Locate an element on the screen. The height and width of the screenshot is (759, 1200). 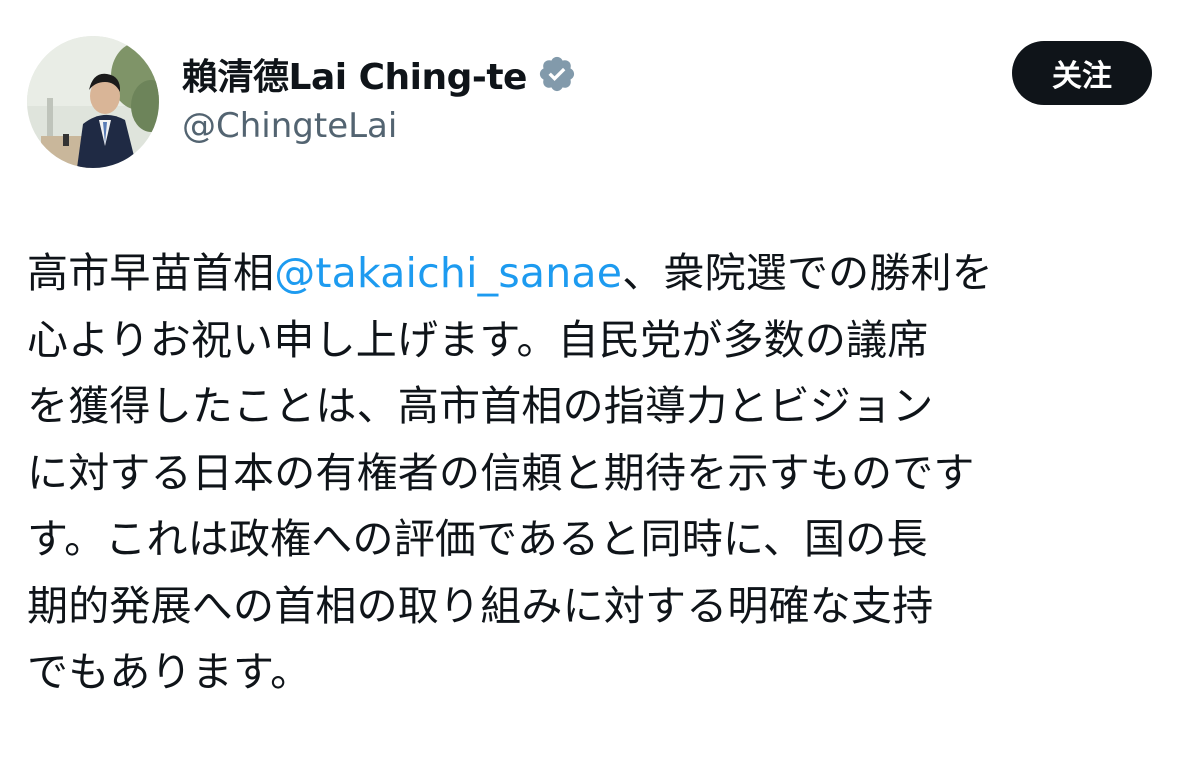
author-name-row: 賴清德Lai Ching-te is located at coordinates (379, 74).